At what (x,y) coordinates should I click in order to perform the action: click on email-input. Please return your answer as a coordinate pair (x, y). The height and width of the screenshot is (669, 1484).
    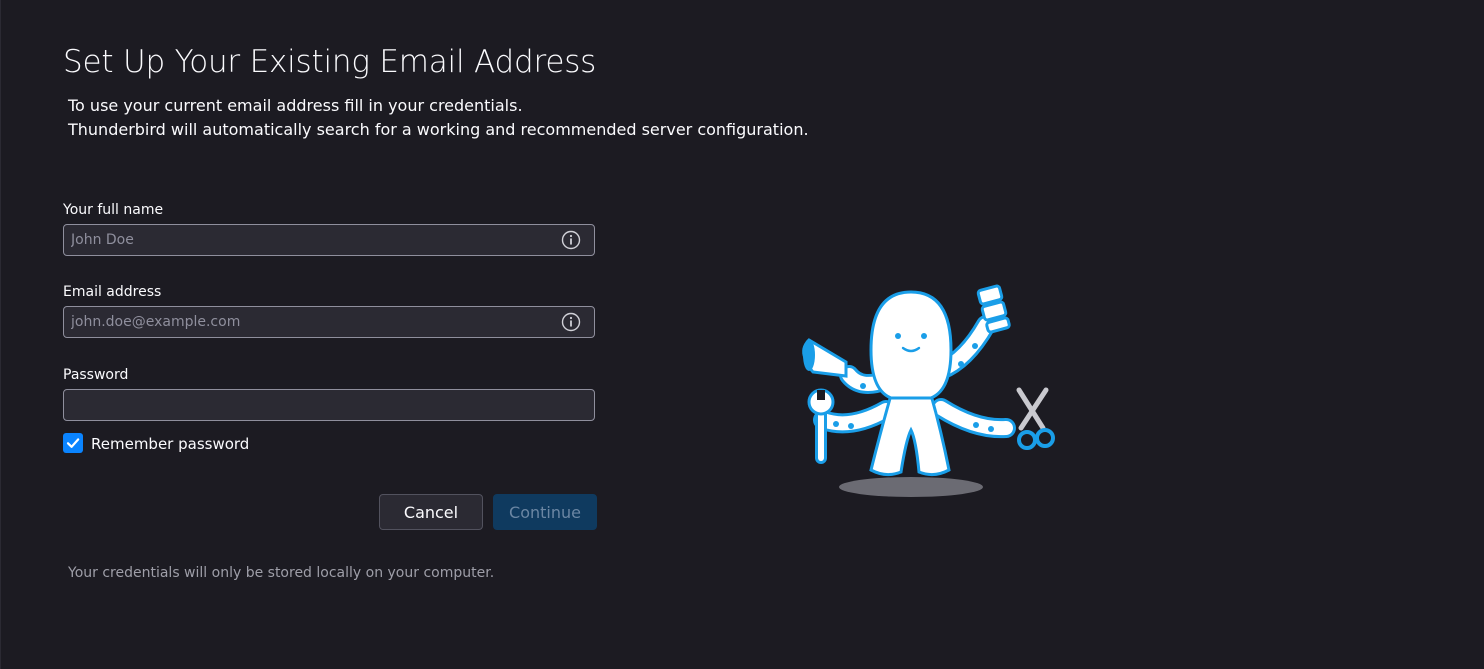
    Looking at the image, I should click on (329, 322).